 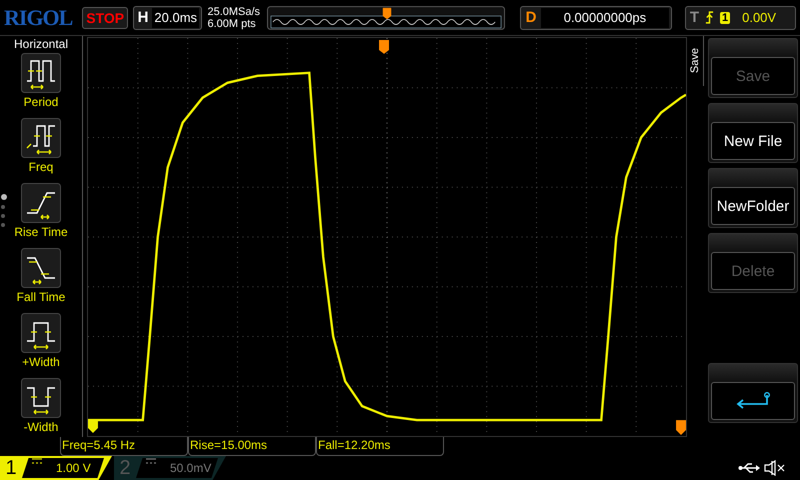 What do you see at coordinates (41, 203) in the screenshot?
I see `rise-measure-icon` at bounding box center [41, 203].